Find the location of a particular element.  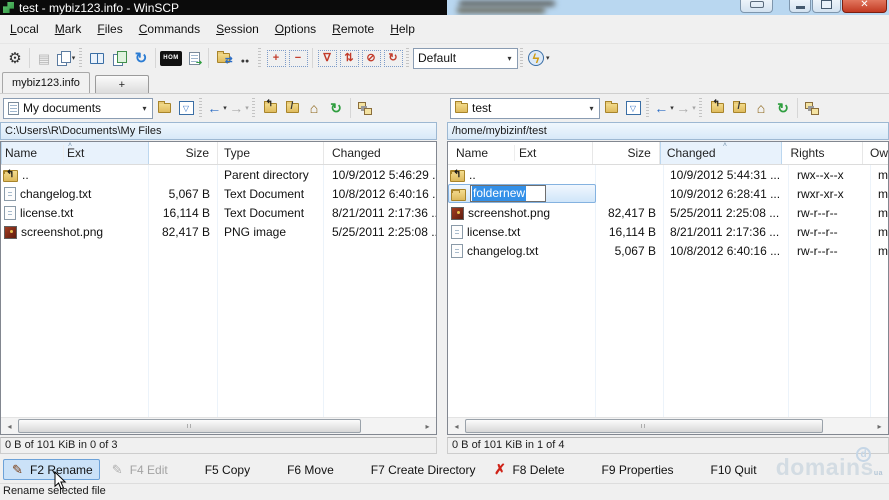

remote-directory-combo: test is located at coordinates (525, 108).